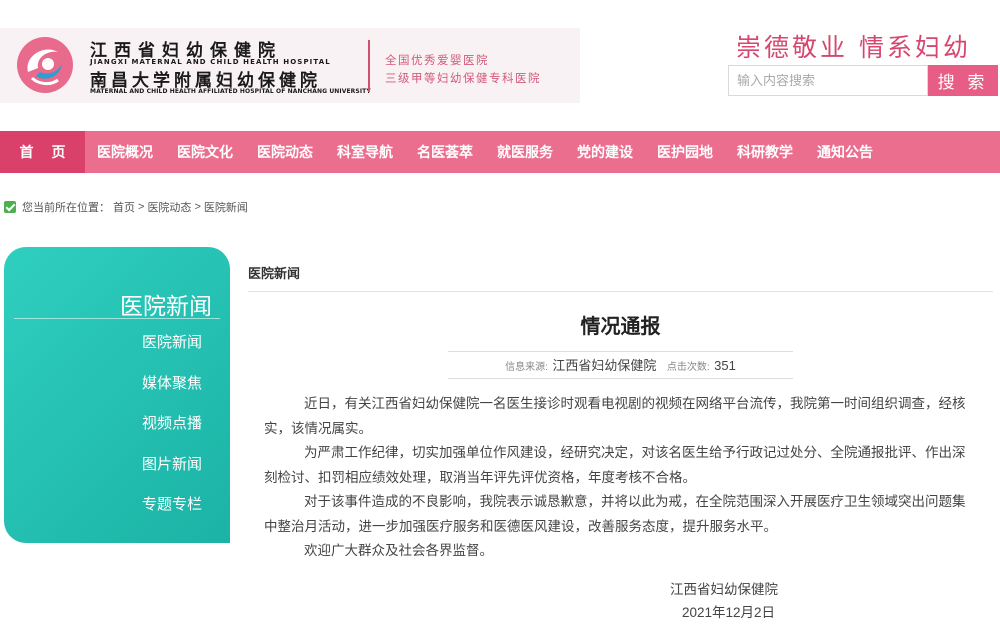 This screenshot has height=626, width=1000. What do you see at coordinates (525, 152) in the screenshot?
I see `nav-item-services: 就医服务` at bounding box center [525, 152].